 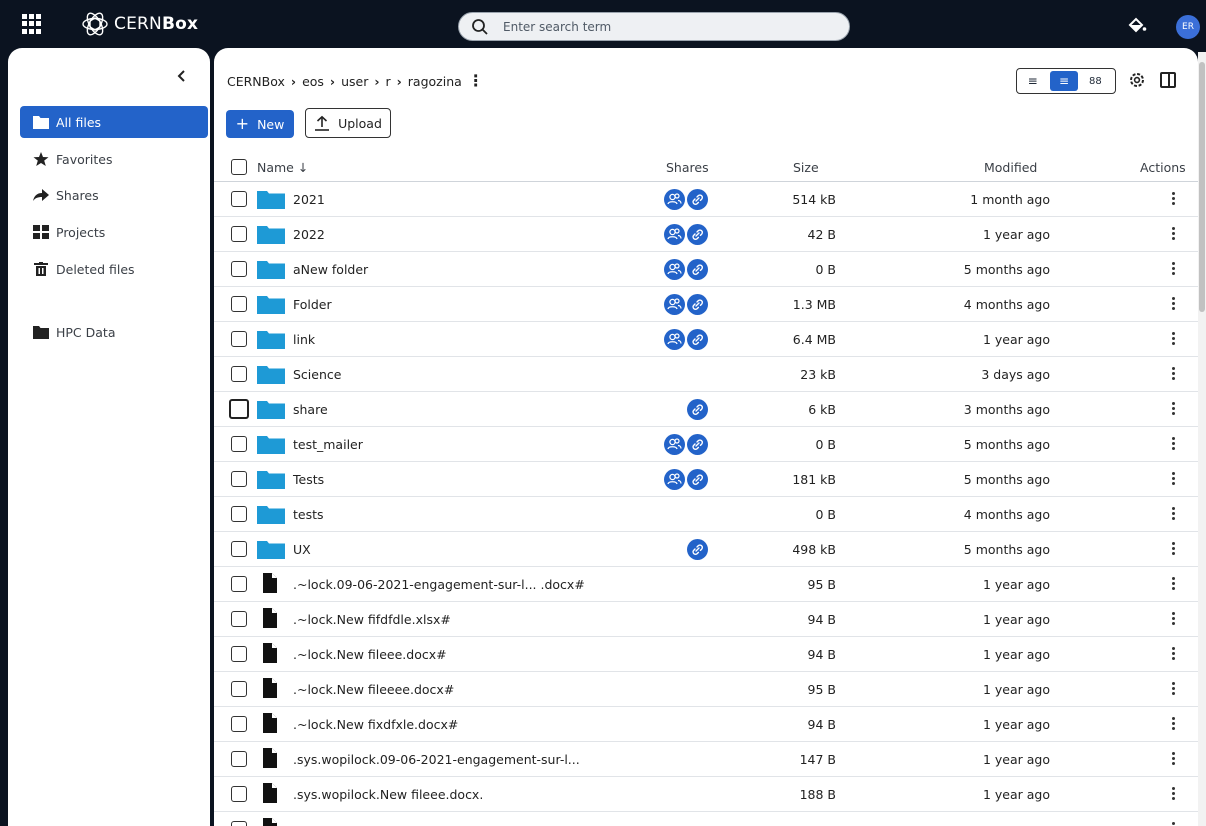 I want to click on select-all-checkbox, so click(x=239, y=167).